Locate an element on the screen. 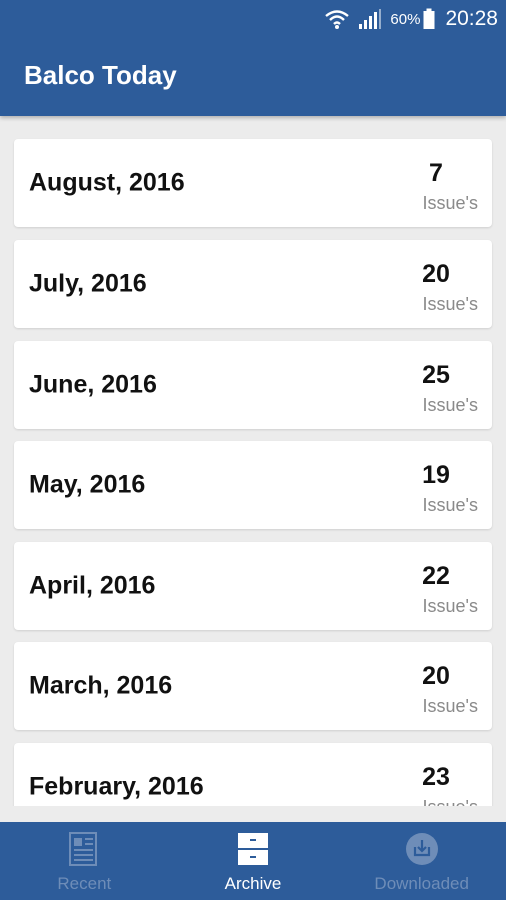  tab-archive-label: Archive is located at coordinates (253, 883).